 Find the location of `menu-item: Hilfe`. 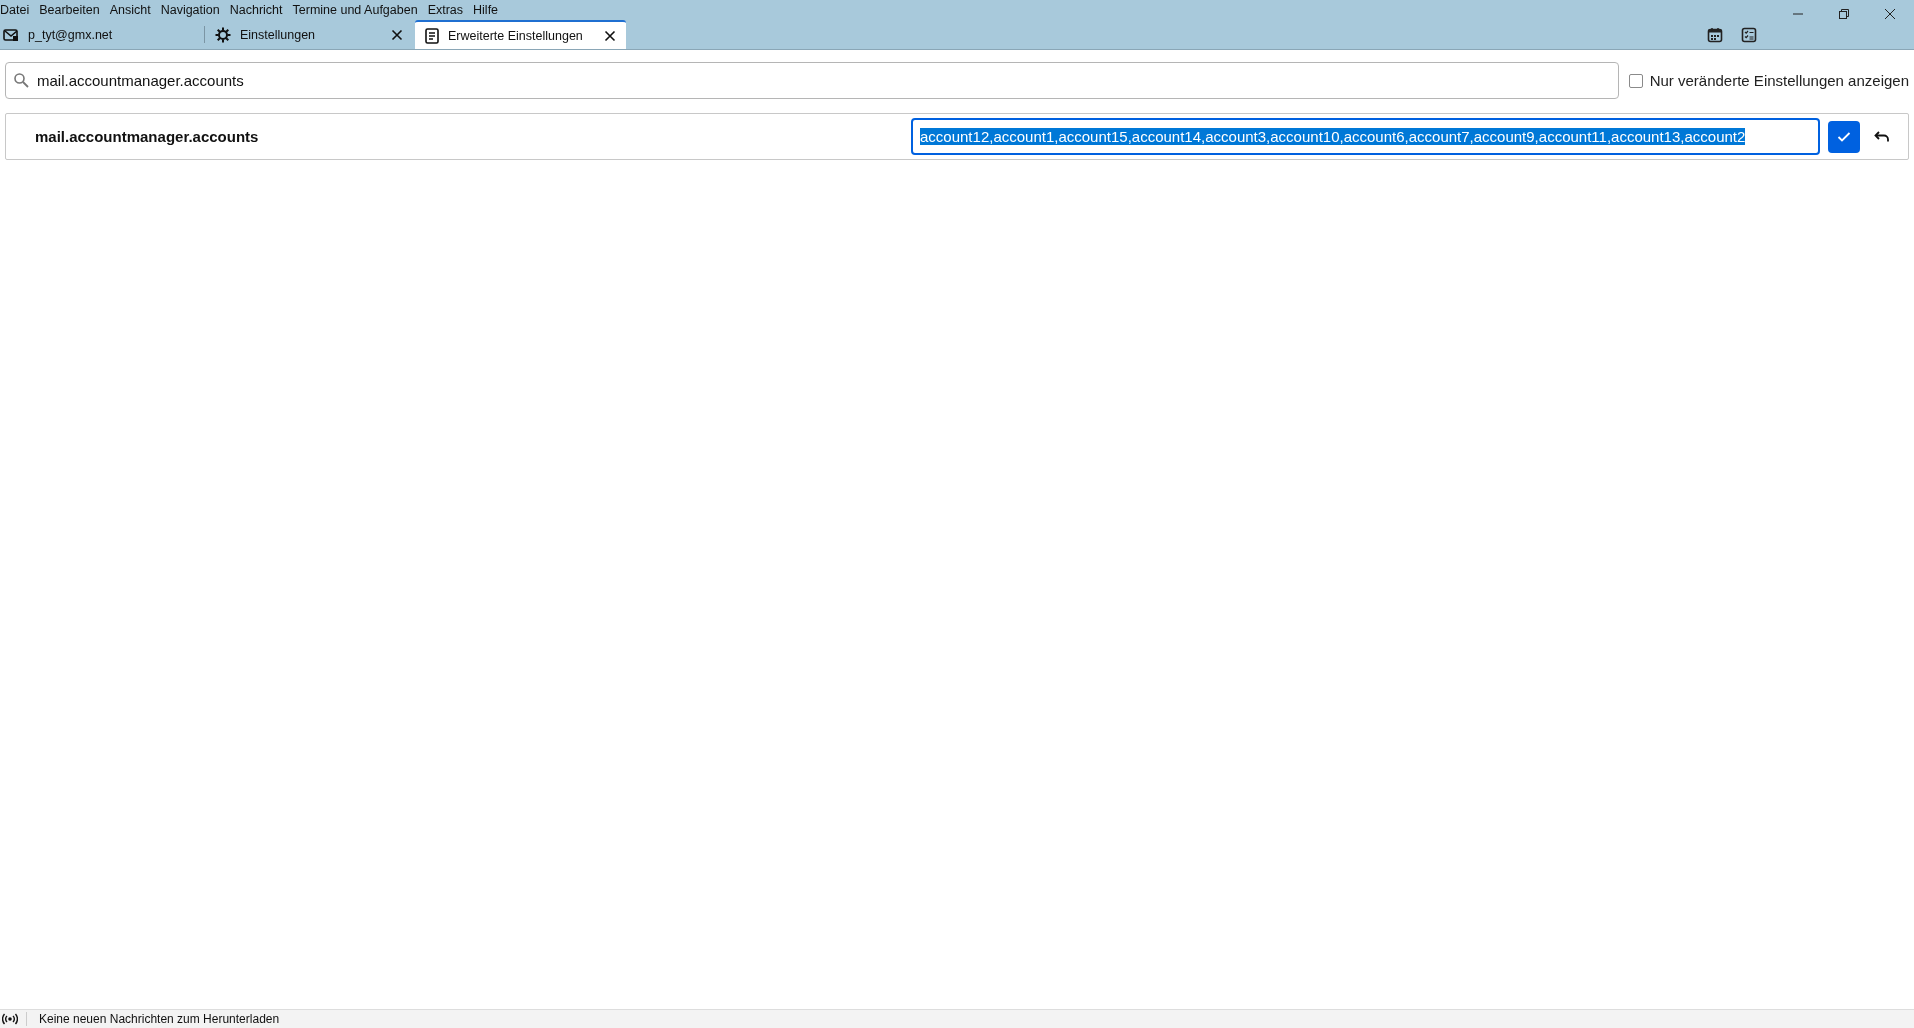

menu-item: Hilfe is located at coordinates (488, 10).